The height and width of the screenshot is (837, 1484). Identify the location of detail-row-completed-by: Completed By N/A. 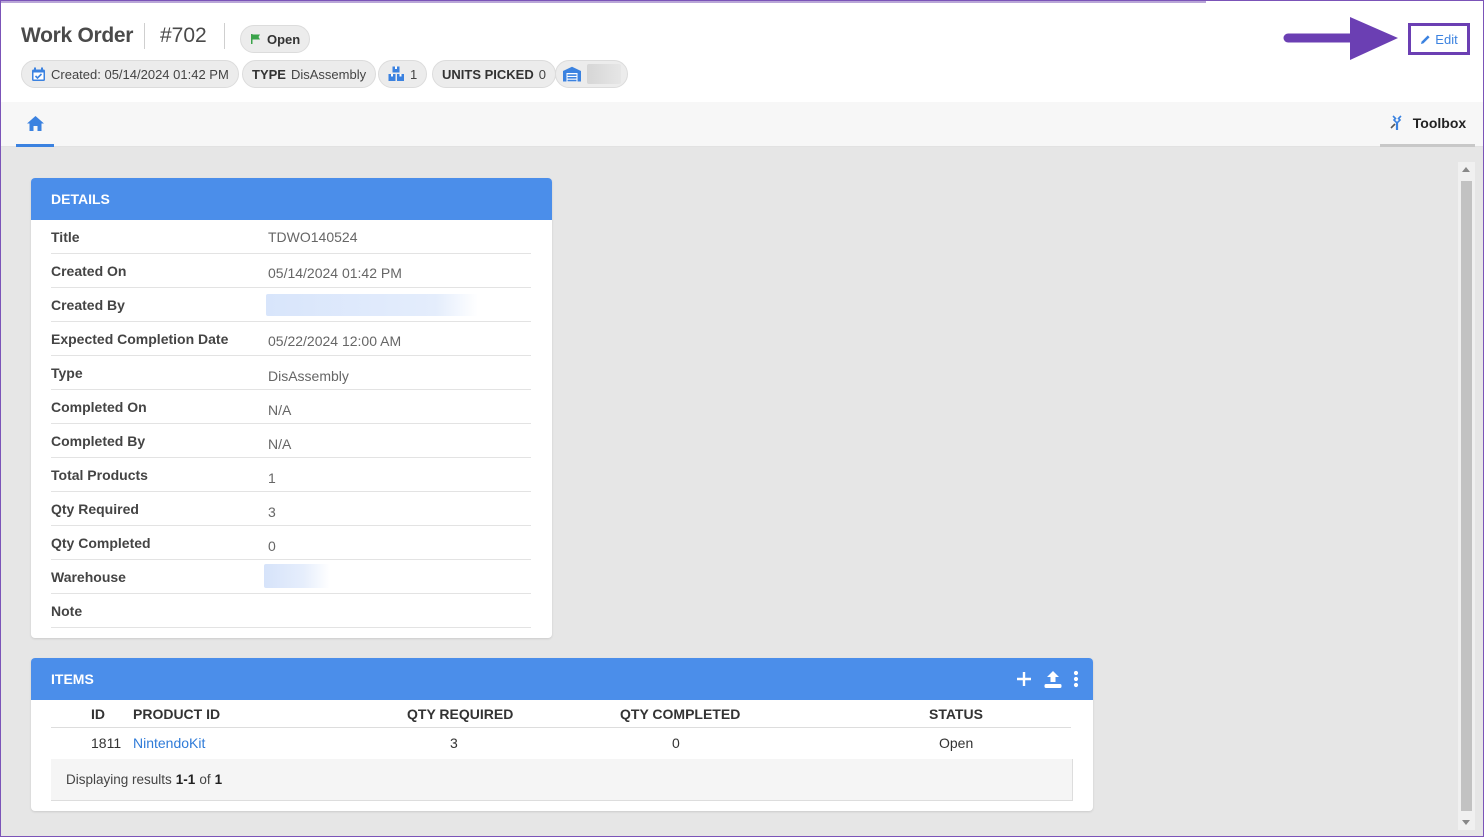
(291, 441).